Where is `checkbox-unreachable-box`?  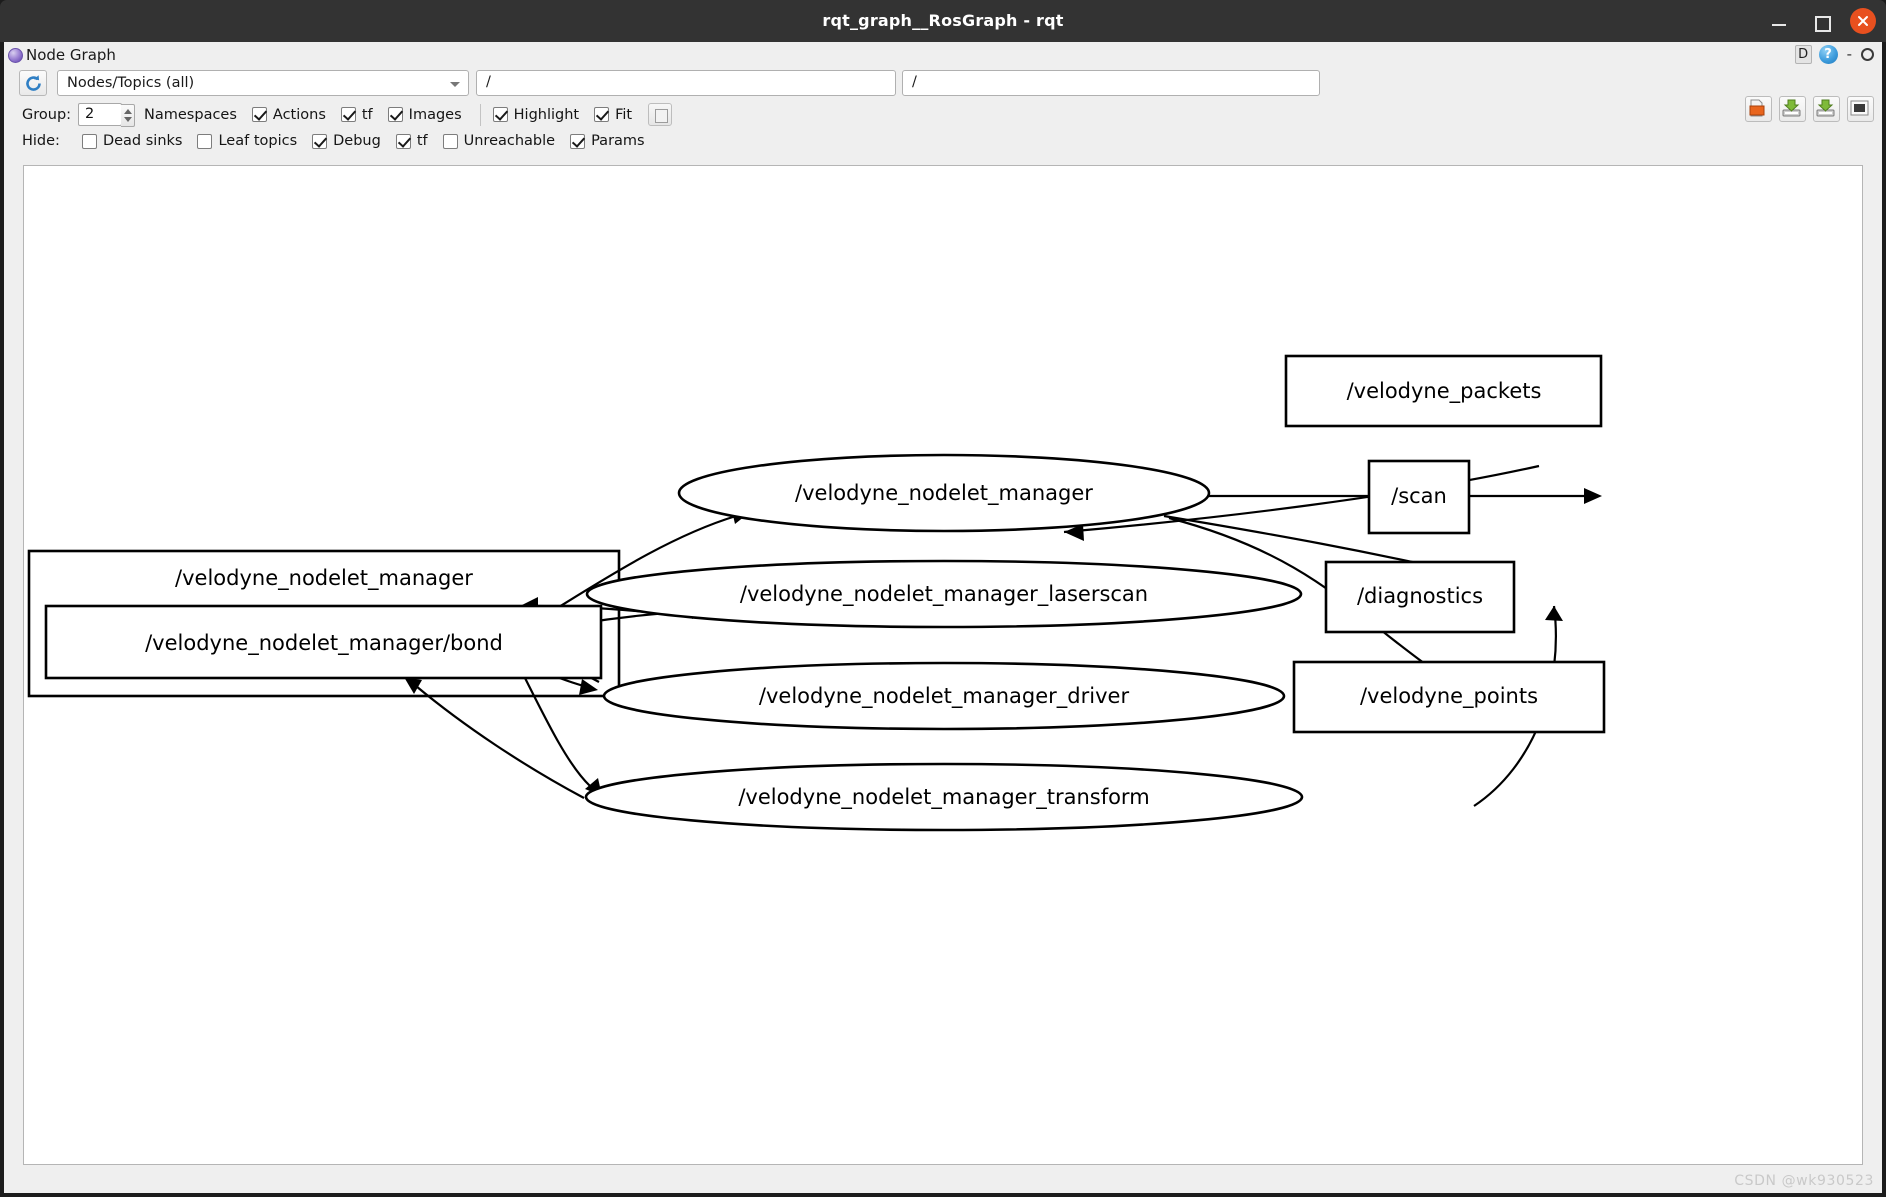
checkbox-unreachable-box is located at coordinates (450, 141).